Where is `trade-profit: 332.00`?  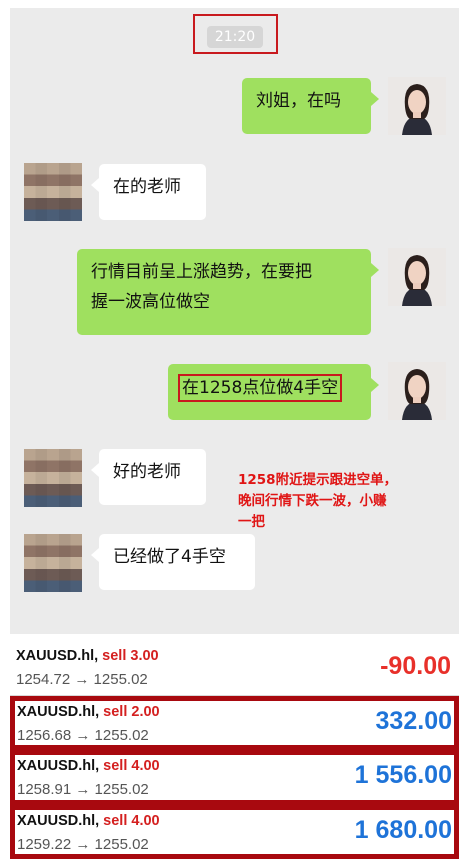
trade-profit: 332.00 is located at coordinates (413, 721).